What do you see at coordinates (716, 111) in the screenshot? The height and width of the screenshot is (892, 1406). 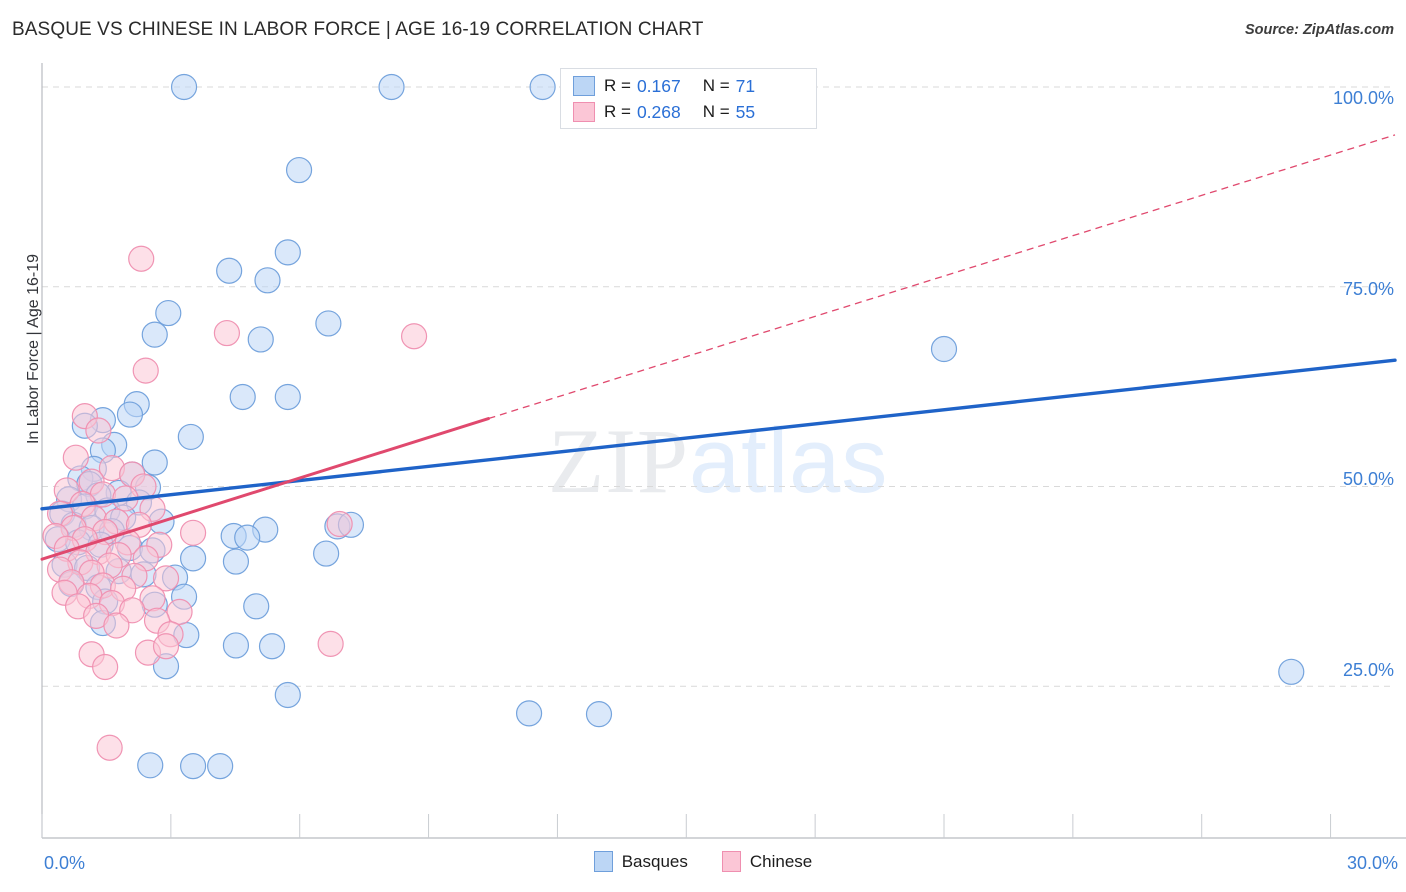 I see `stats-n-label-chinese: N =` at bounding box center [716, 111].